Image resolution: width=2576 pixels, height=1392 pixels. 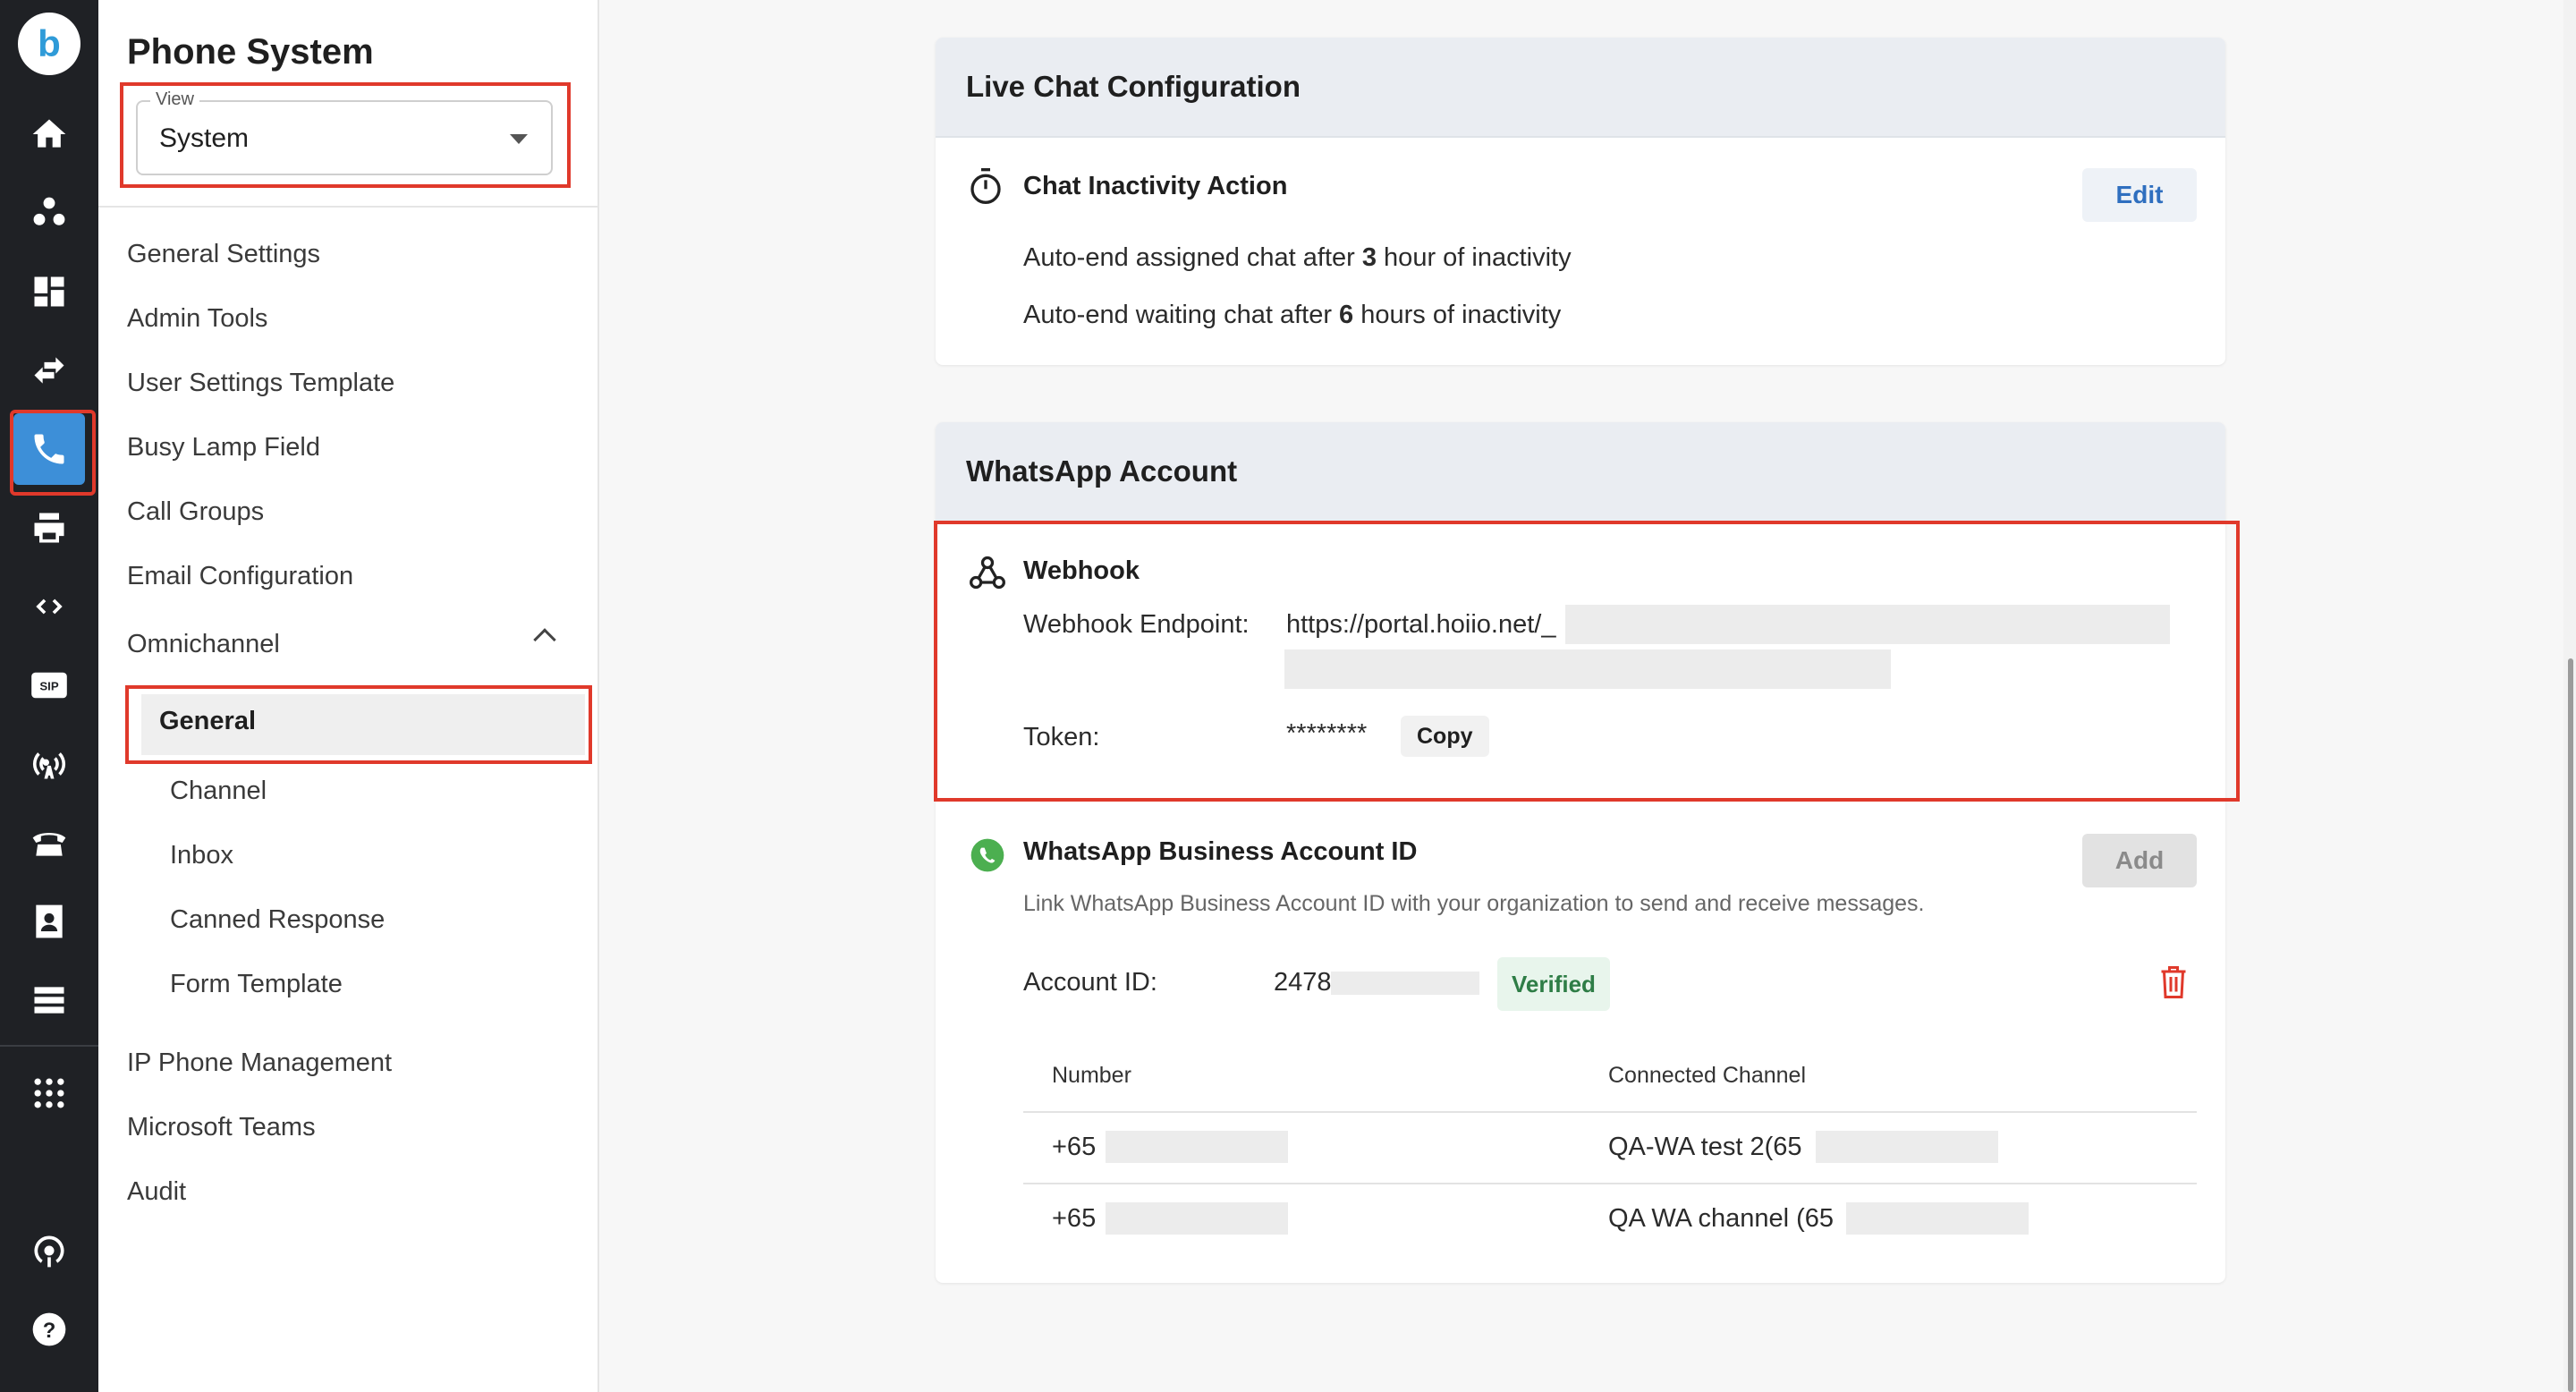 I want to click on scrollbar-thumb, so click(x=2570, y=1025).